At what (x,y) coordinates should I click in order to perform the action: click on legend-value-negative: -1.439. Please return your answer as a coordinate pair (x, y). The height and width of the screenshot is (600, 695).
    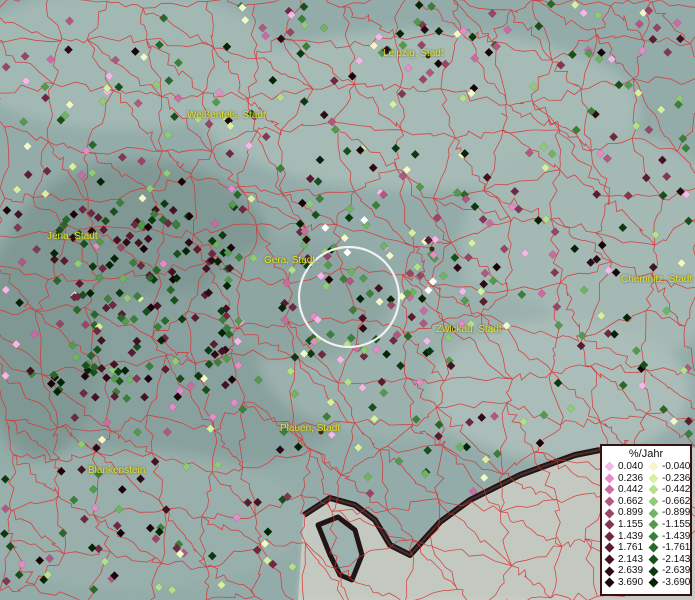
    Looking at the image, I should click on (676, 536).